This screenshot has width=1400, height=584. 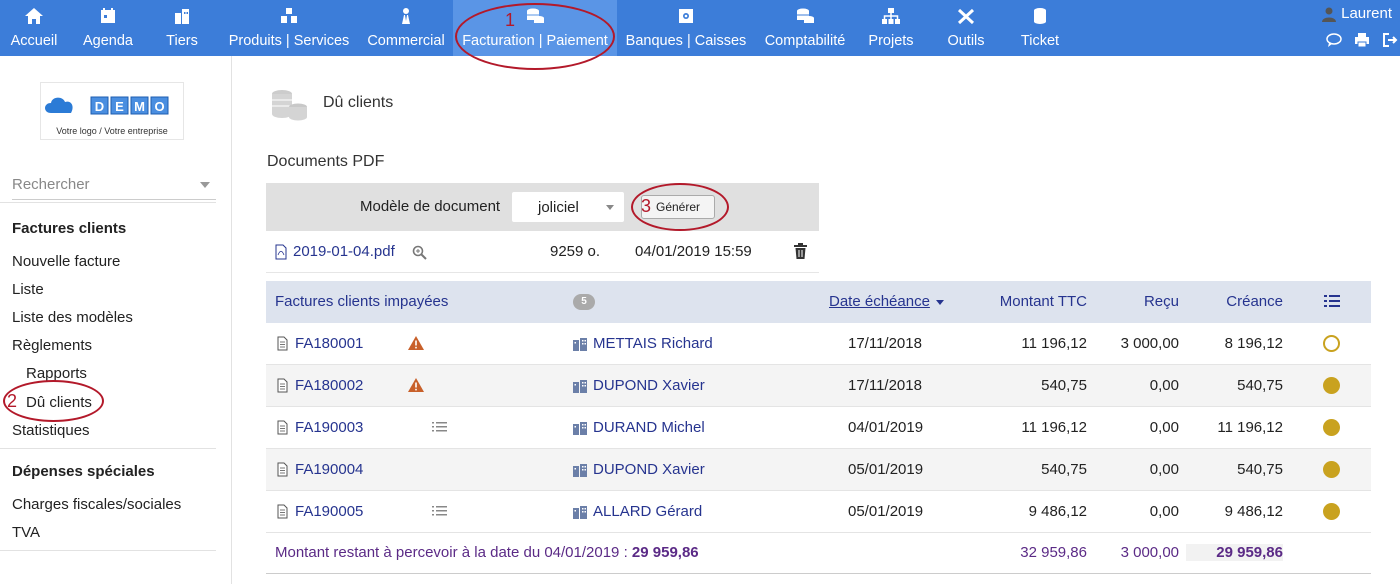 What do you see at coordinates (406, 28) in the screenshot?
I see `nav-commercial: Commercial` at bounding box center [406, 28].